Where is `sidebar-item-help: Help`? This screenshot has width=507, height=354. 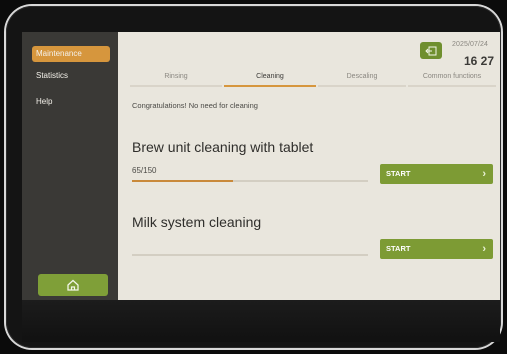 sidebar-item-help: Help is located at coordinates (71, 102).